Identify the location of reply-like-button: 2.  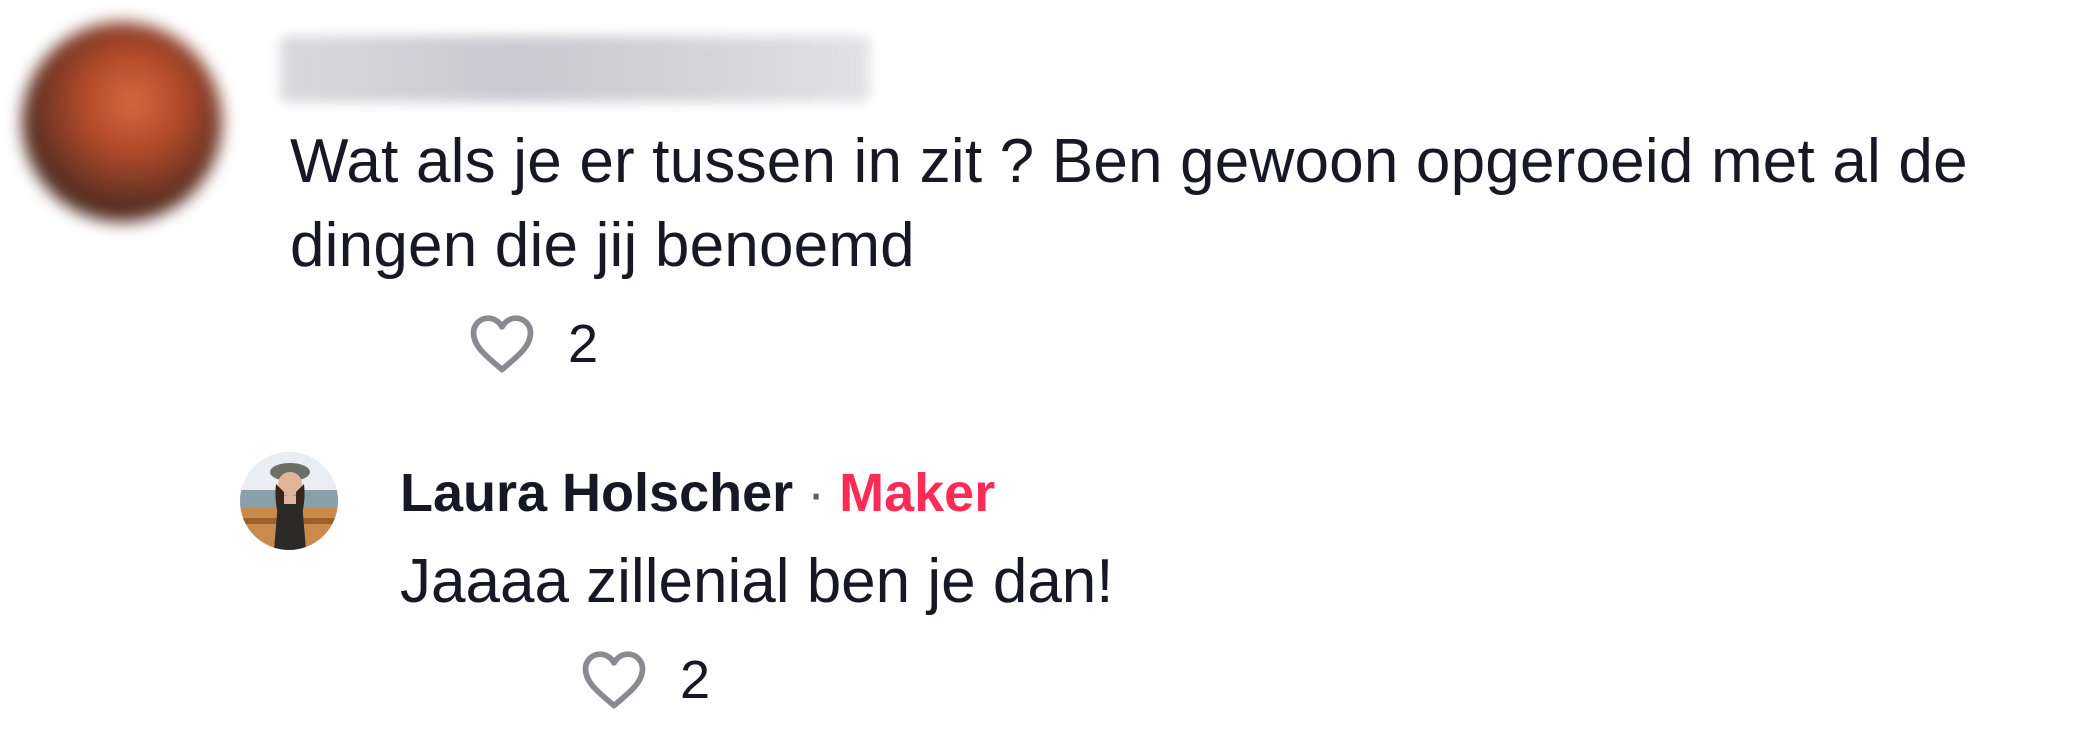
(644, 680).